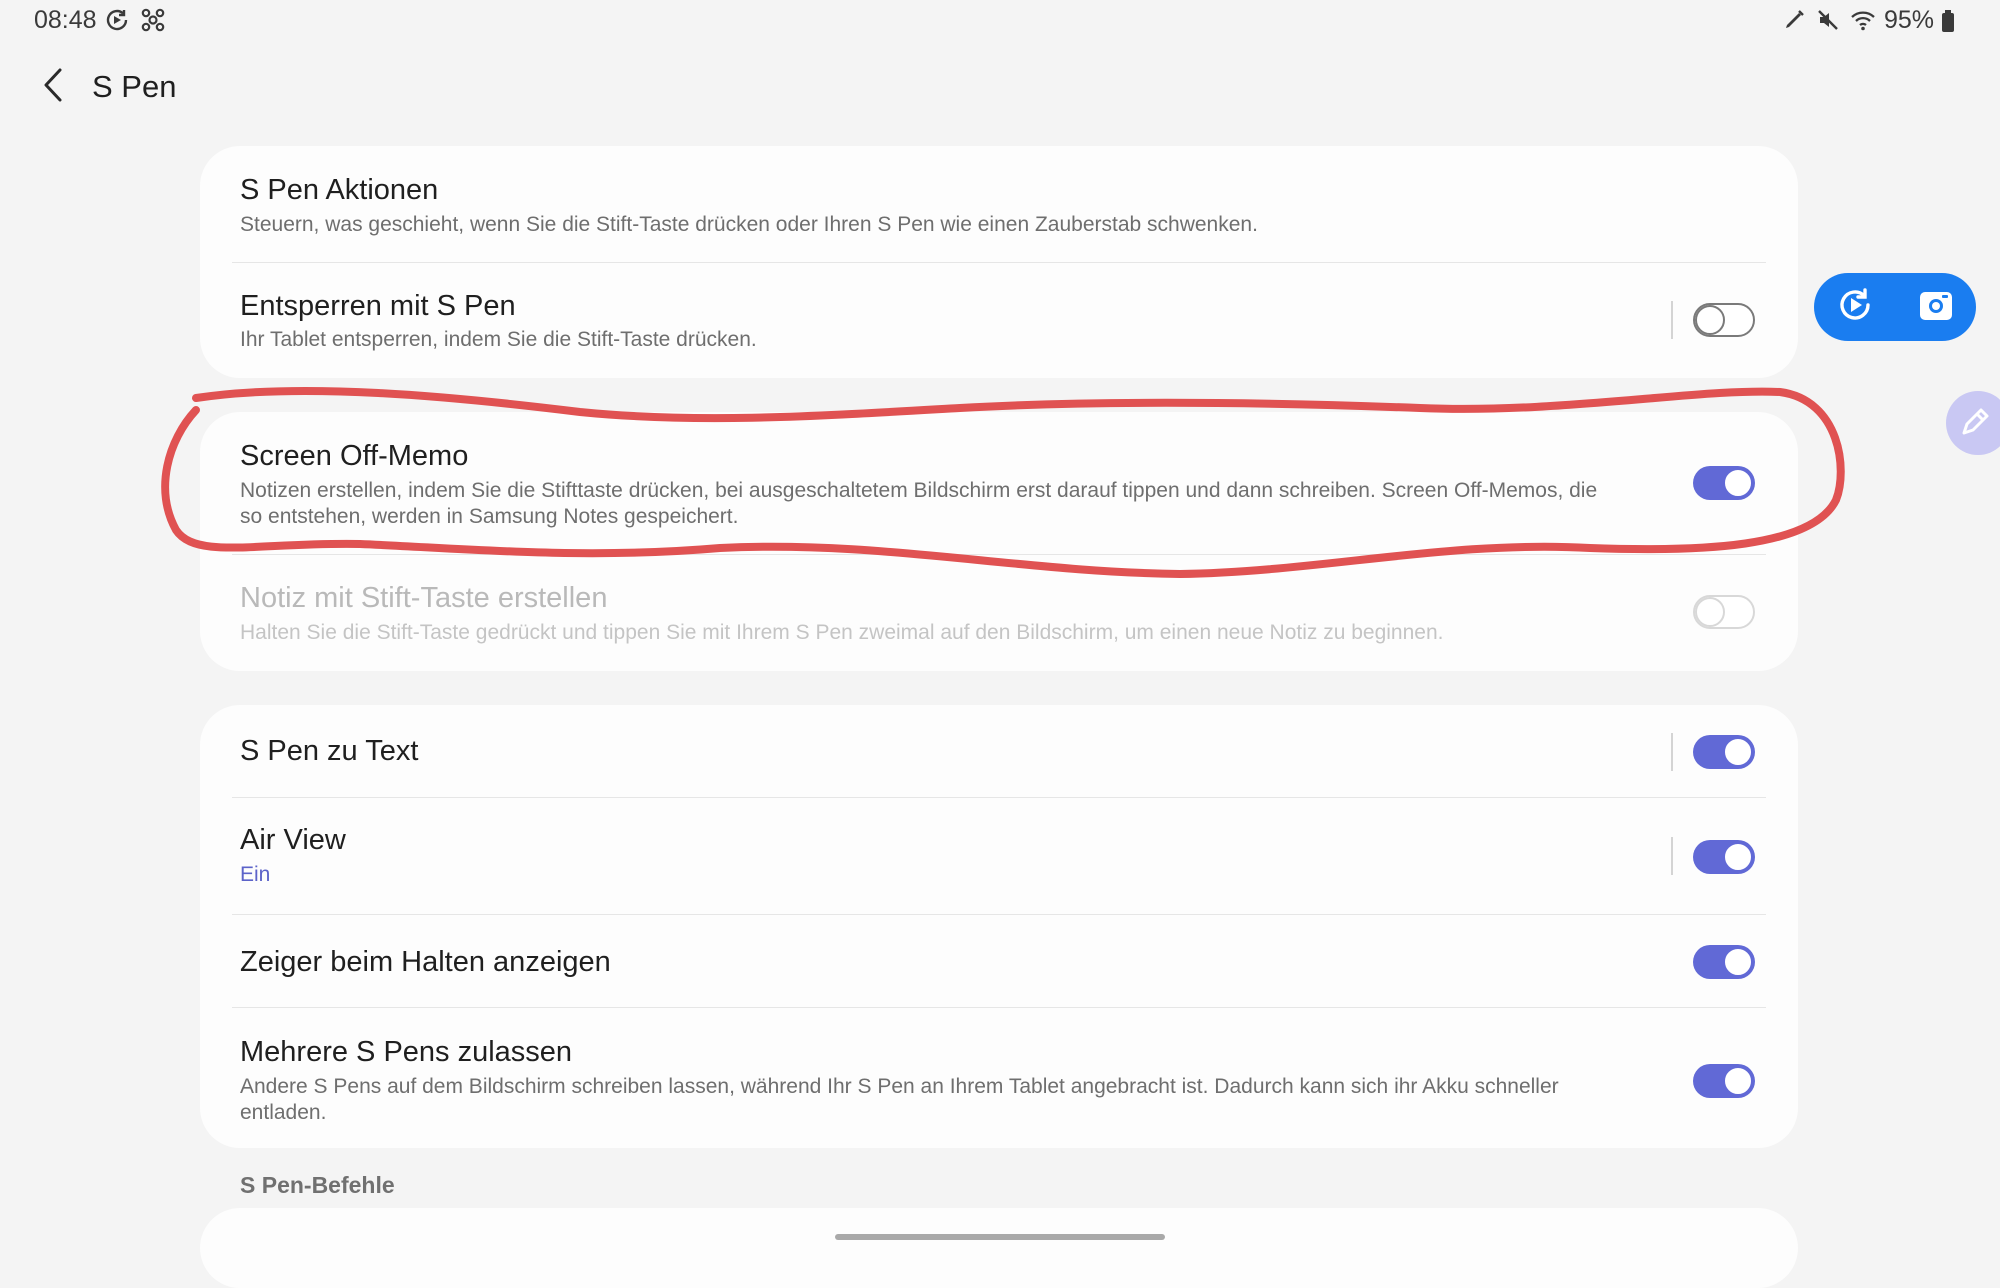 The image size is (2000, 1288). I want to click on row-s-pen-zu-text: S Pen zu Text, so click(999, 751).